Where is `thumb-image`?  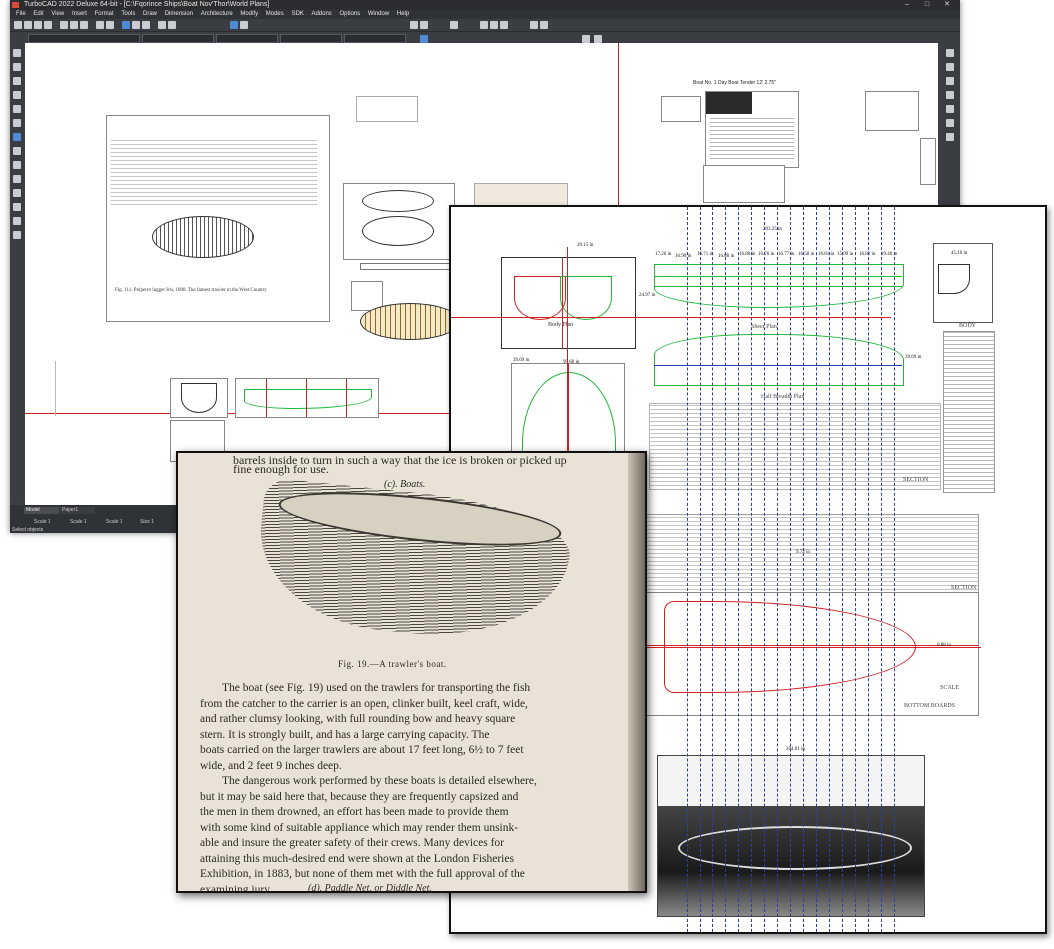 thumb-image is located at coordinates (681, 109).